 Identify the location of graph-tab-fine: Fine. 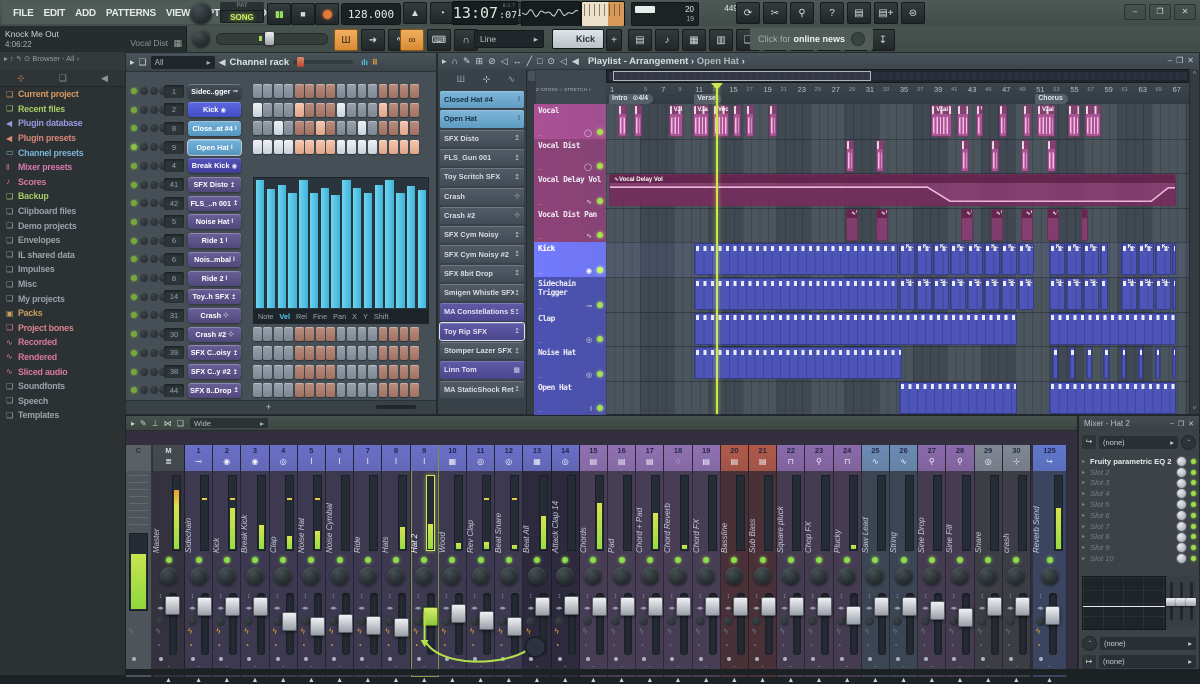
(320, 316).